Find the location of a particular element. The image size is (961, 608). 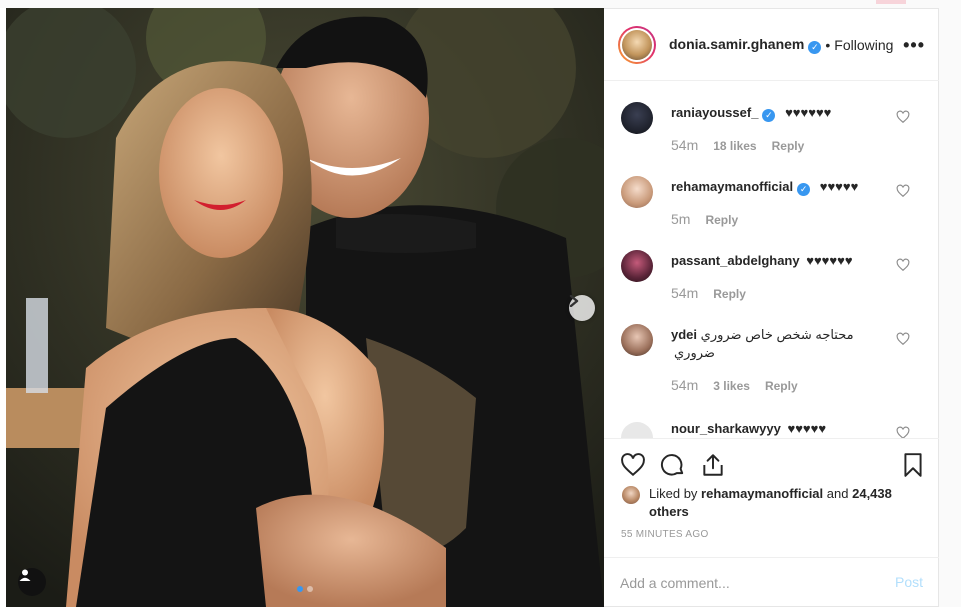

post-header: donia.samir.ghanem ✓ • Following ••• is located at coordinates (771, 45).